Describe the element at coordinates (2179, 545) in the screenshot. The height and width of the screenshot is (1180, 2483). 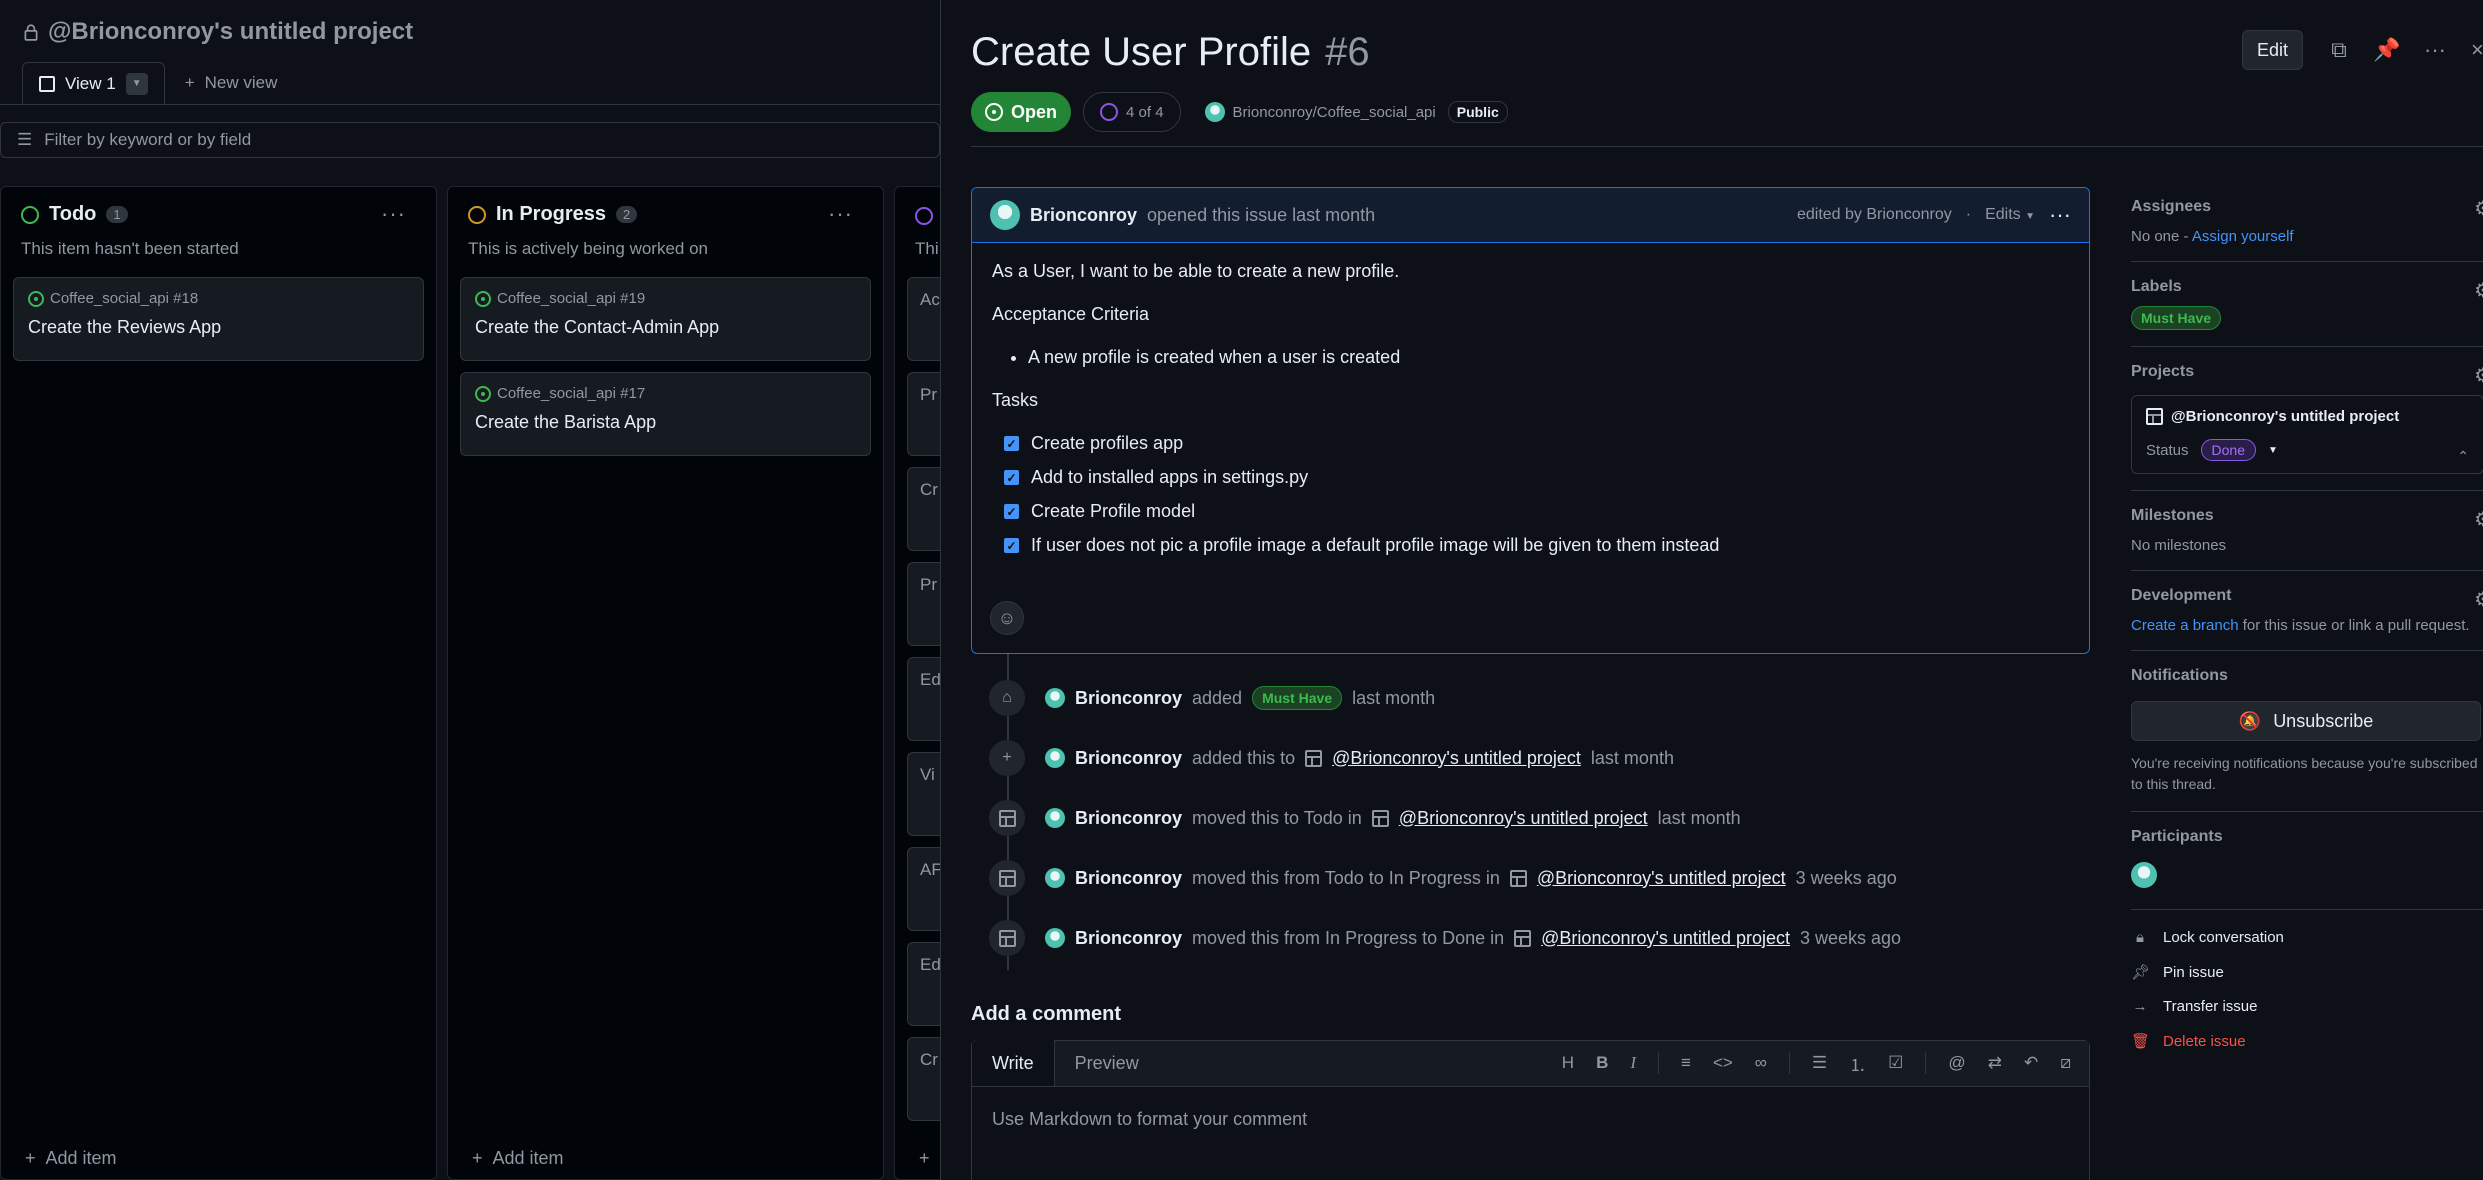
I see `milestones-value: No milestones` at that location.